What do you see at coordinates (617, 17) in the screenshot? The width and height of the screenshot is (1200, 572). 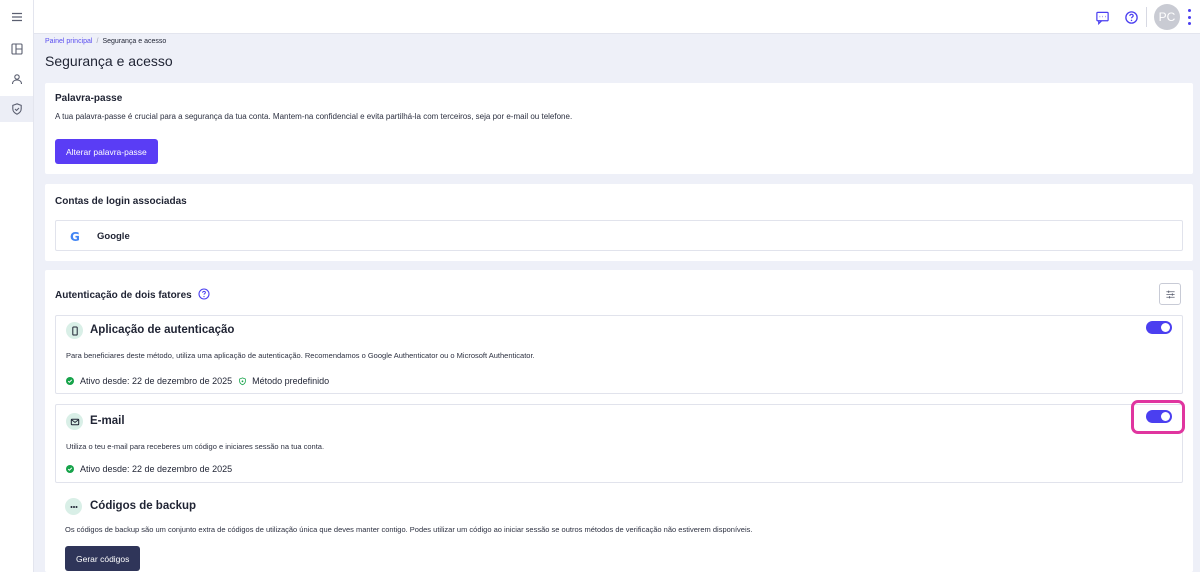 I see `top-bar: PC` at bounding box center [617, 17].